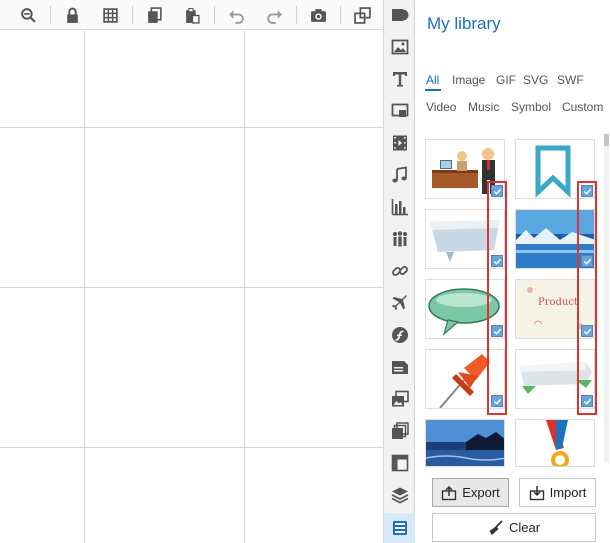 This screenshot has width=610, height=543. What do you see at coordinates (558, 302) in the screenshot?
I see `product-text: Product` at bounding box center [558, 302].